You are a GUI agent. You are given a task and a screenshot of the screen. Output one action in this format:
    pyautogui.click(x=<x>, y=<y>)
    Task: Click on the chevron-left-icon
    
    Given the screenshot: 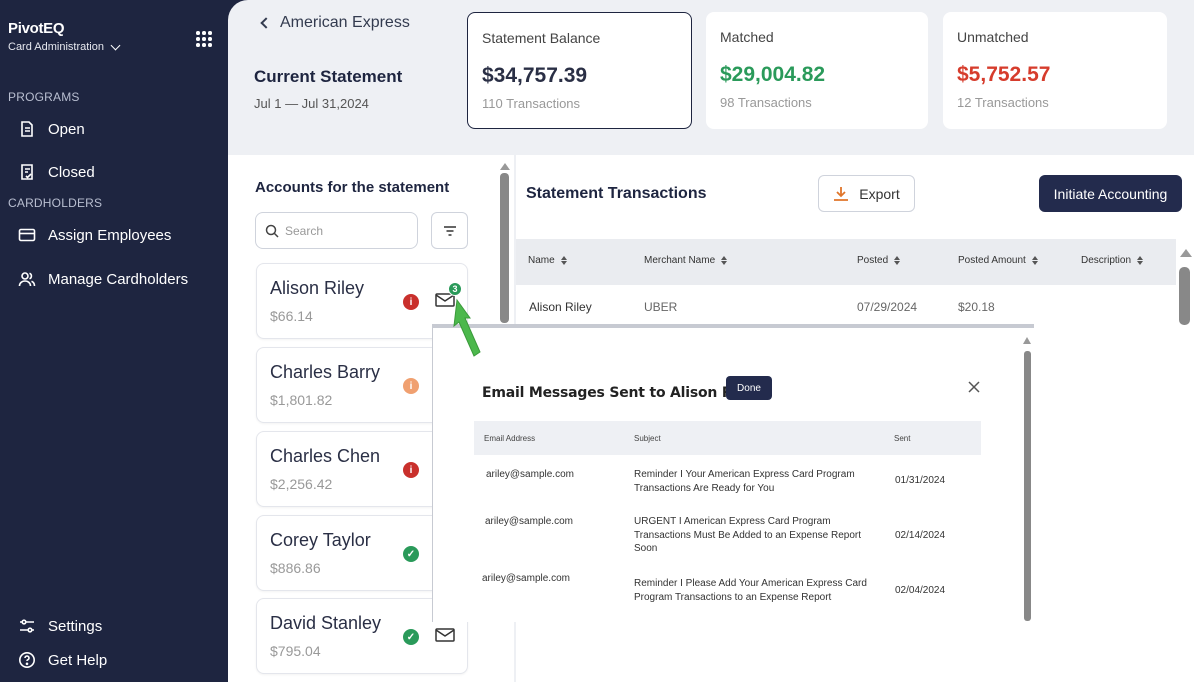 What is the action you would take?
    pyautogui.click(x=266, y=23)
    